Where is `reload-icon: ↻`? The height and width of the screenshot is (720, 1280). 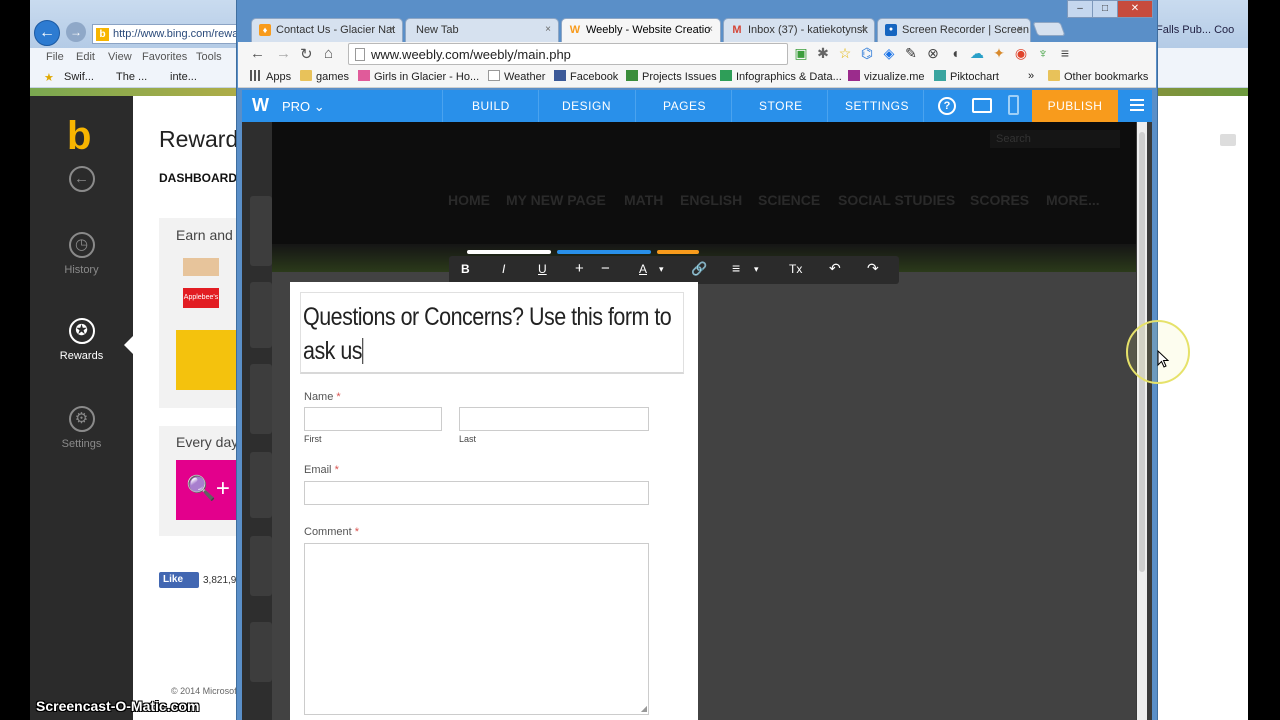 reload-icon: ↻ is located at coordinates (306, 54).